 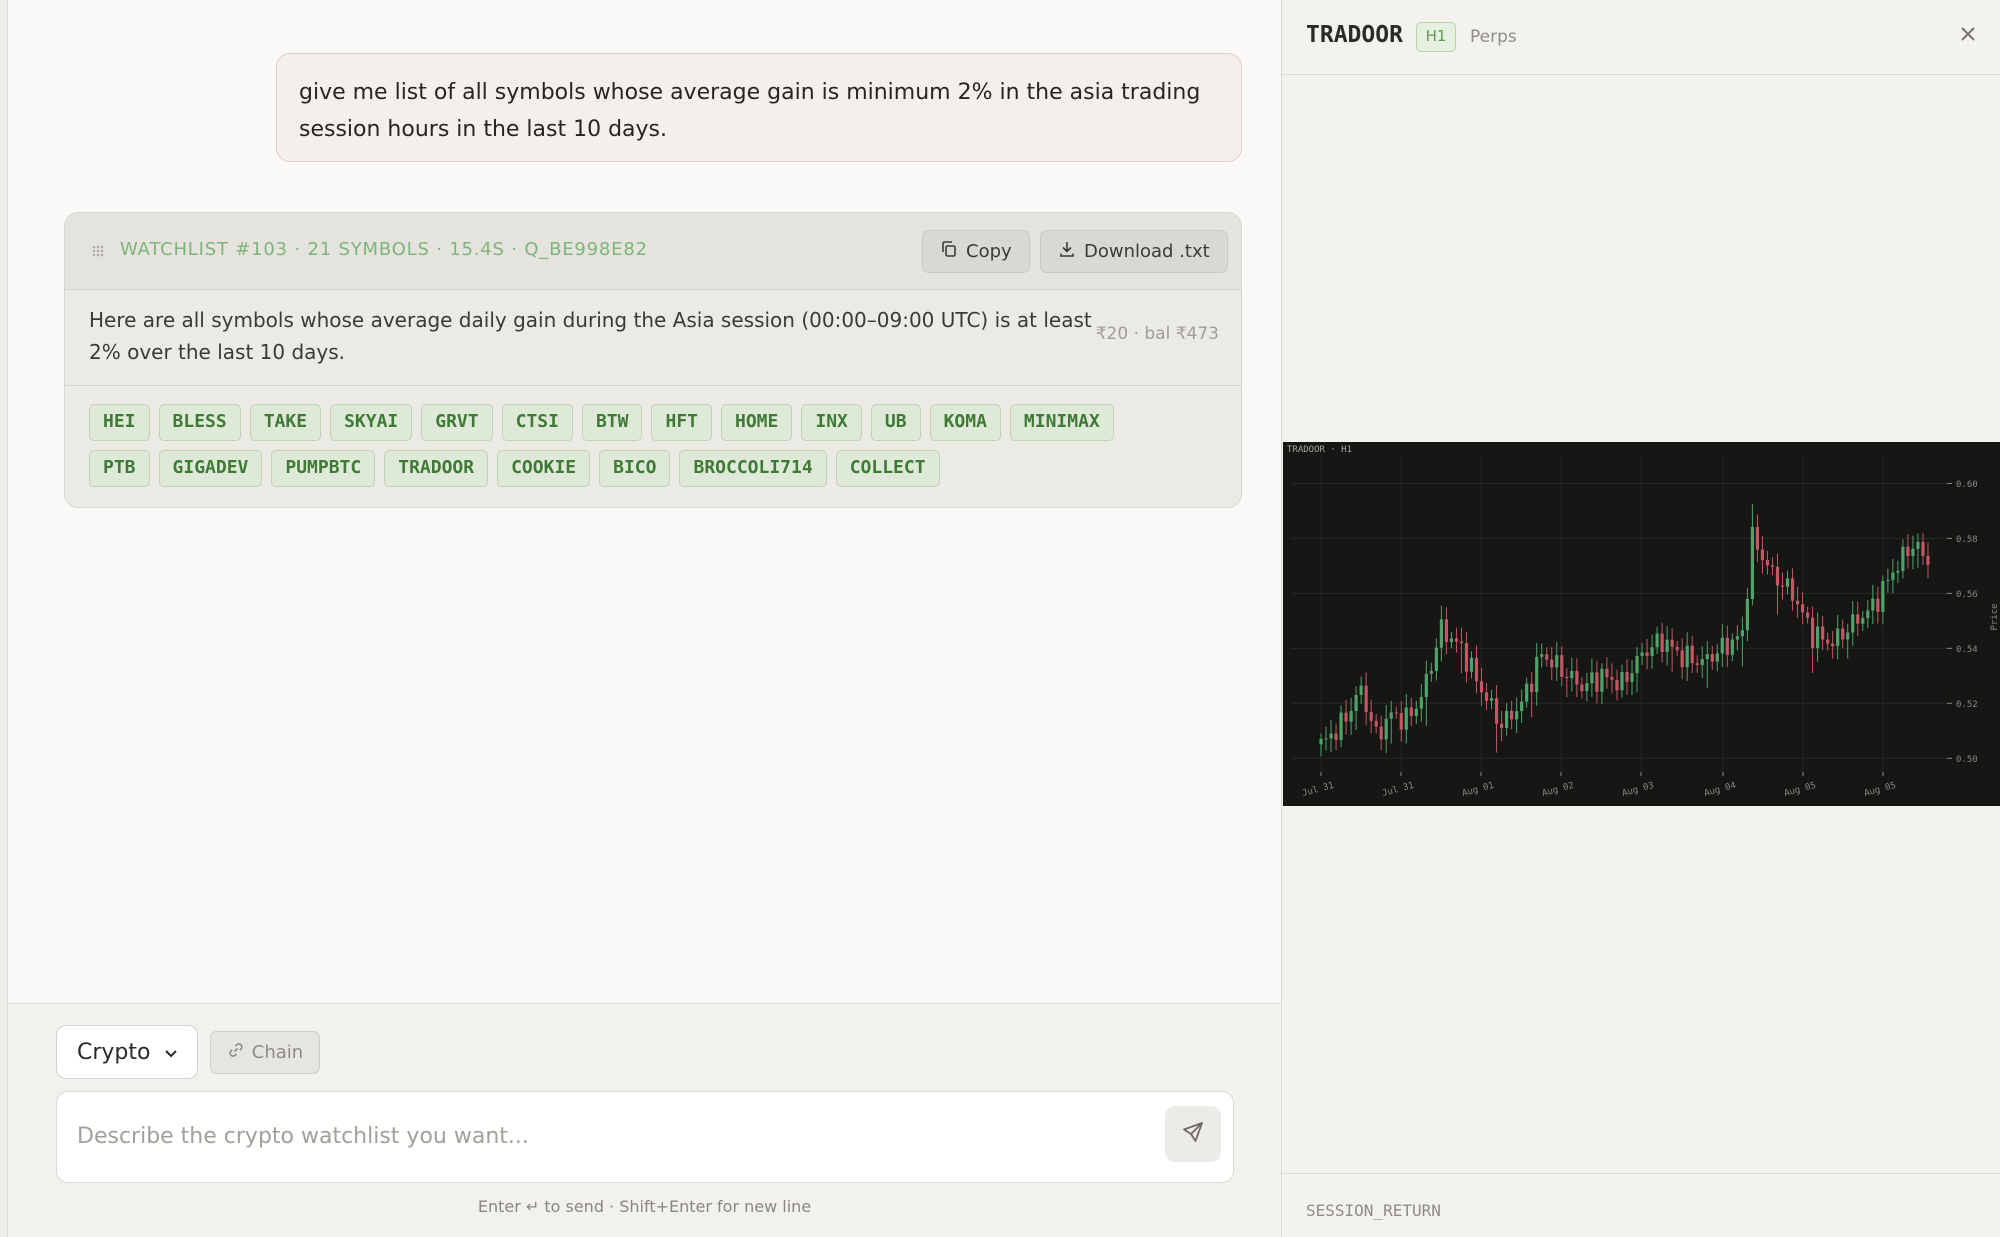 I want to click on send-button, so click(x=1193, y=1134).